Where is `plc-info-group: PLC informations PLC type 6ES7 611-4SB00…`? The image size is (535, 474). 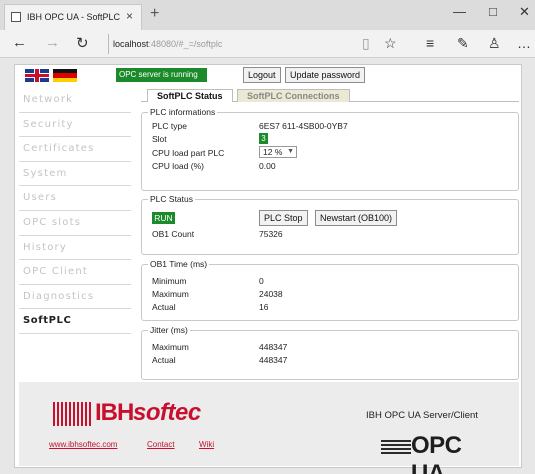
plc-info-group: PLC informations PLC type 6ES7 611-4SB00… is located at coordinates (330, 149).